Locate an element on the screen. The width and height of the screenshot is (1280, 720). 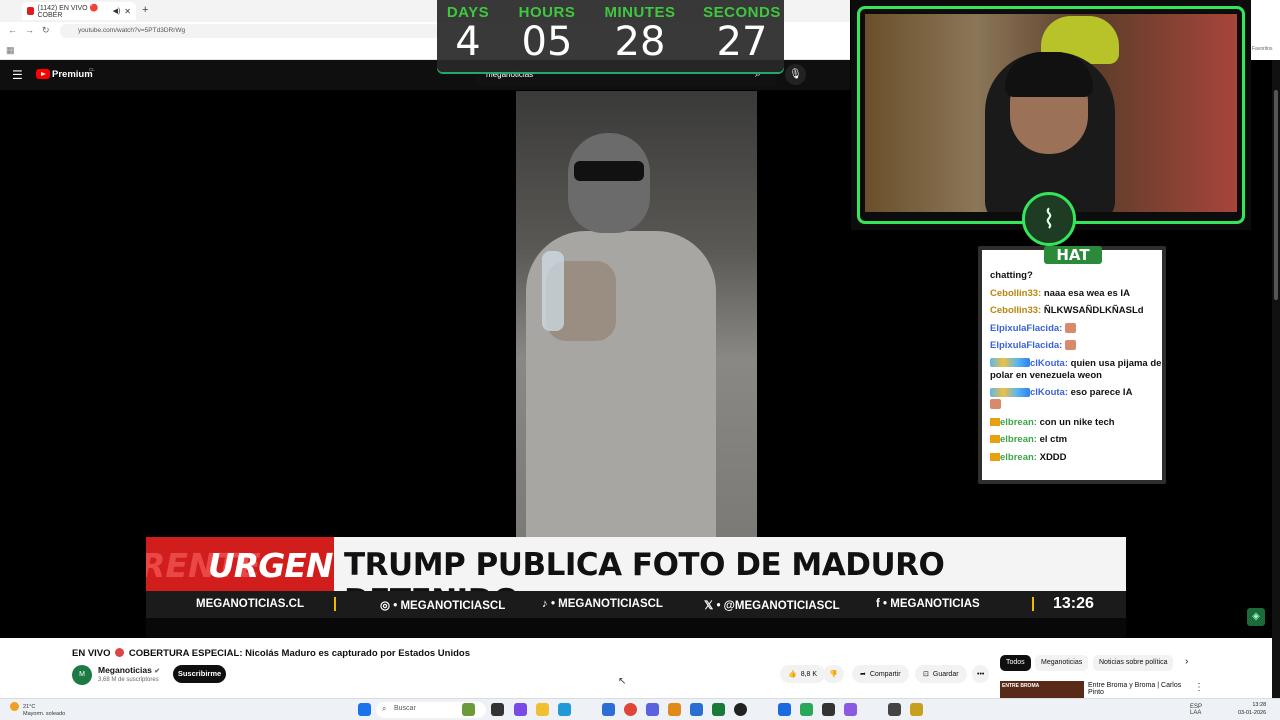
copilot-icon is located at coordinates (520, 709).